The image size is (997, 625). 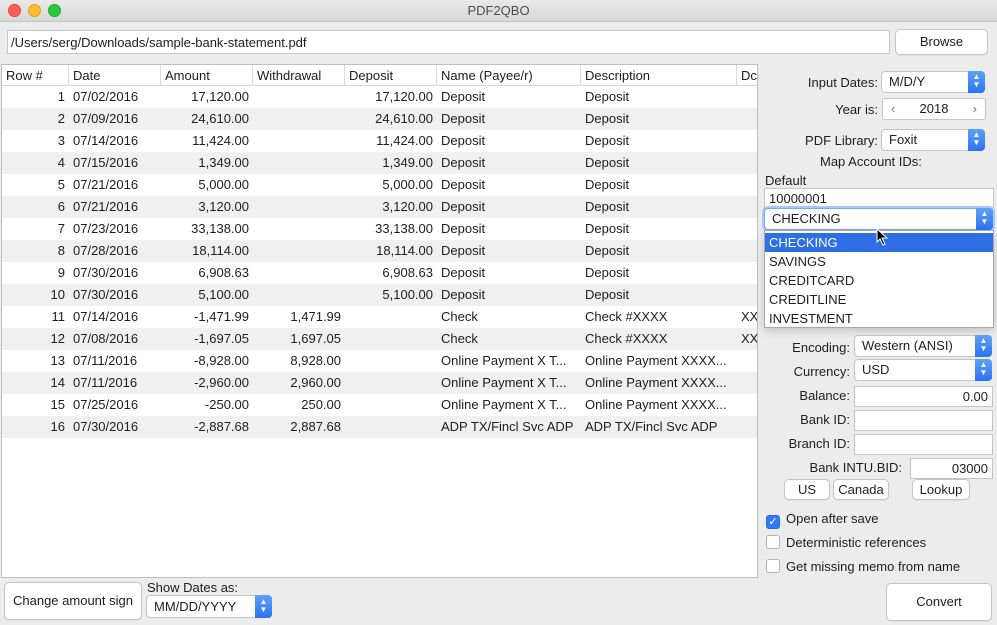 I want to click on table-cell: XX, so click(x=749, y=316).